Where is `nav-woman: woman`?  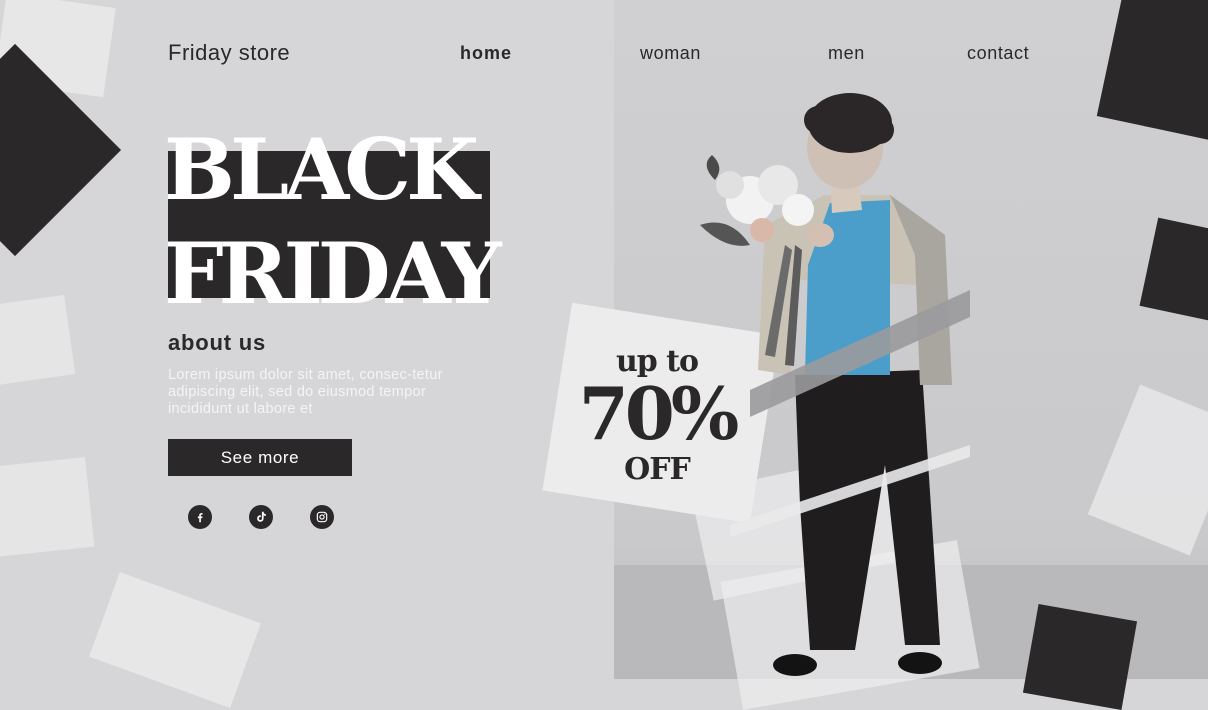 nav-woman: woman is located at coordinates (670, 53).